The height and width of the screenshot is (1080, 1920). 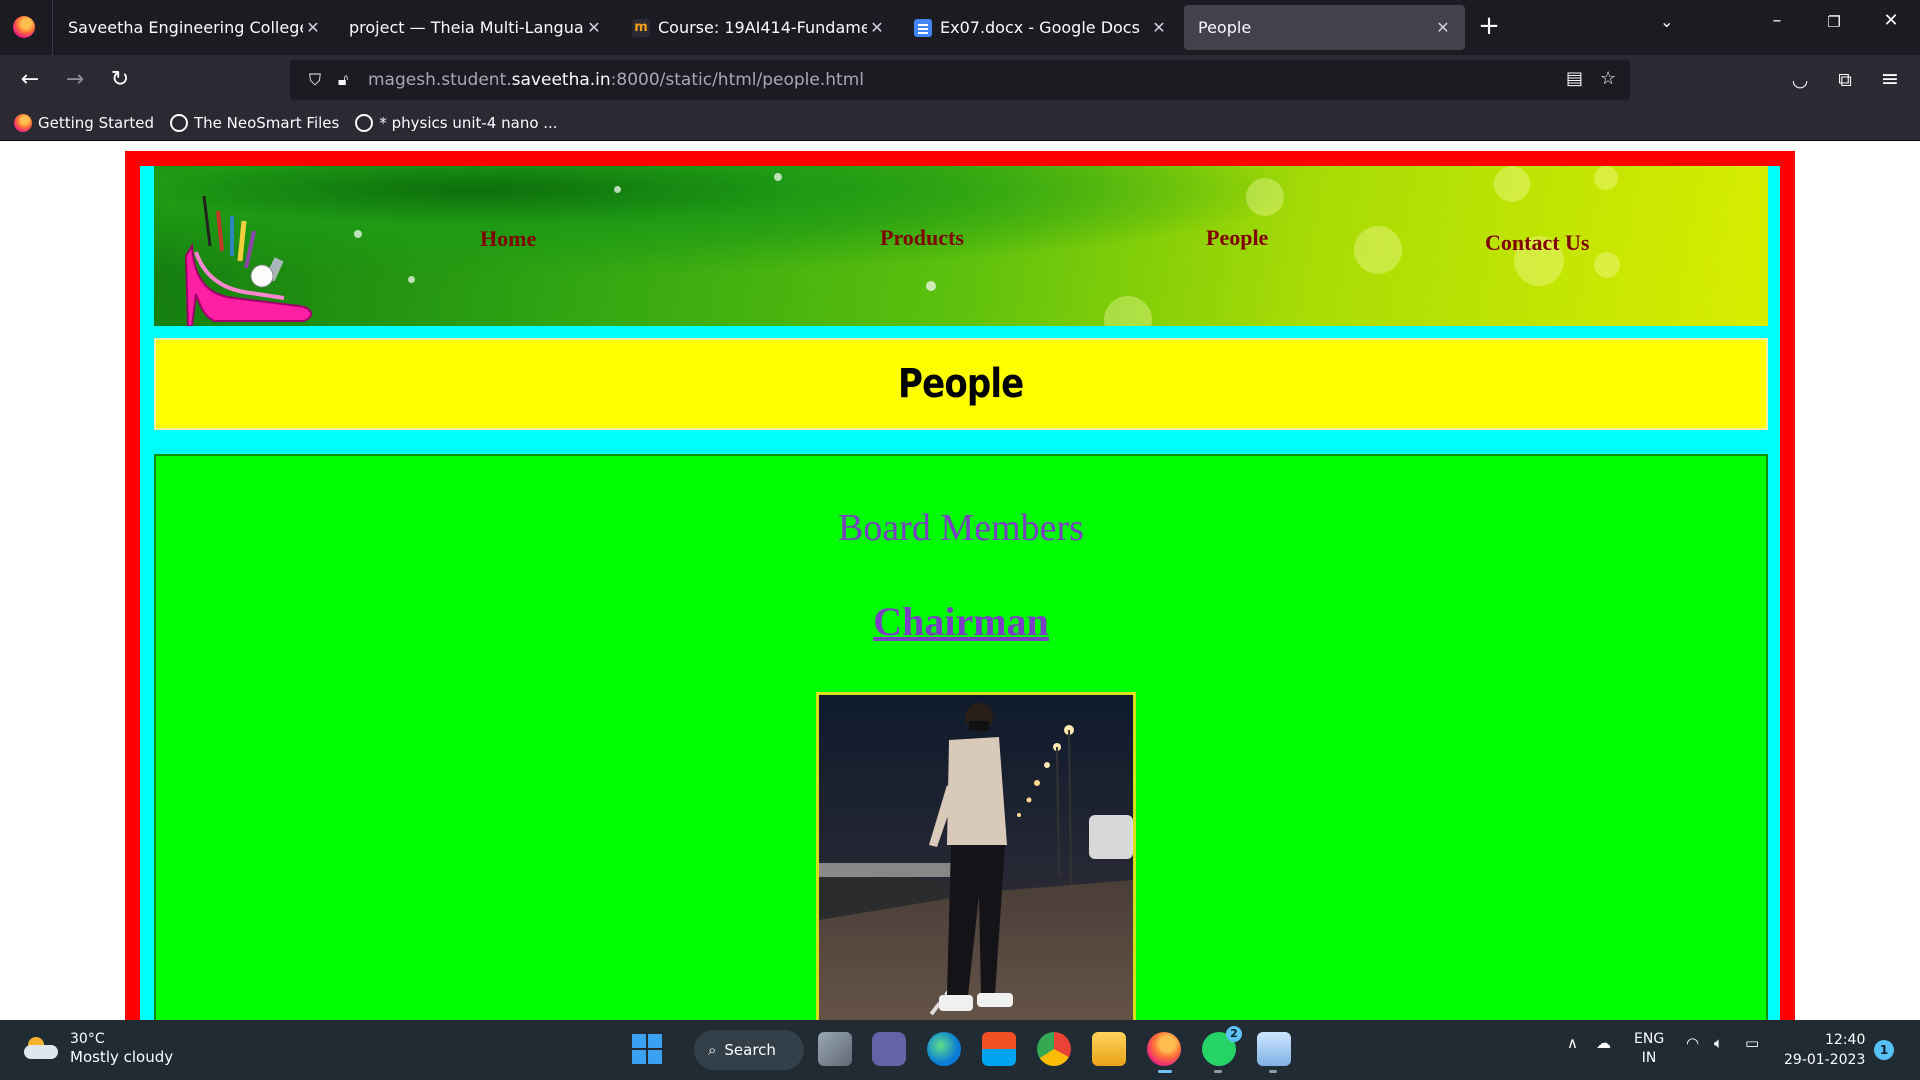 What do you see at coordinates (1603, 1043) in the screenshot?
I see `onedrive-cloud-icon: ☁` at bounding box center [1603, 1043].